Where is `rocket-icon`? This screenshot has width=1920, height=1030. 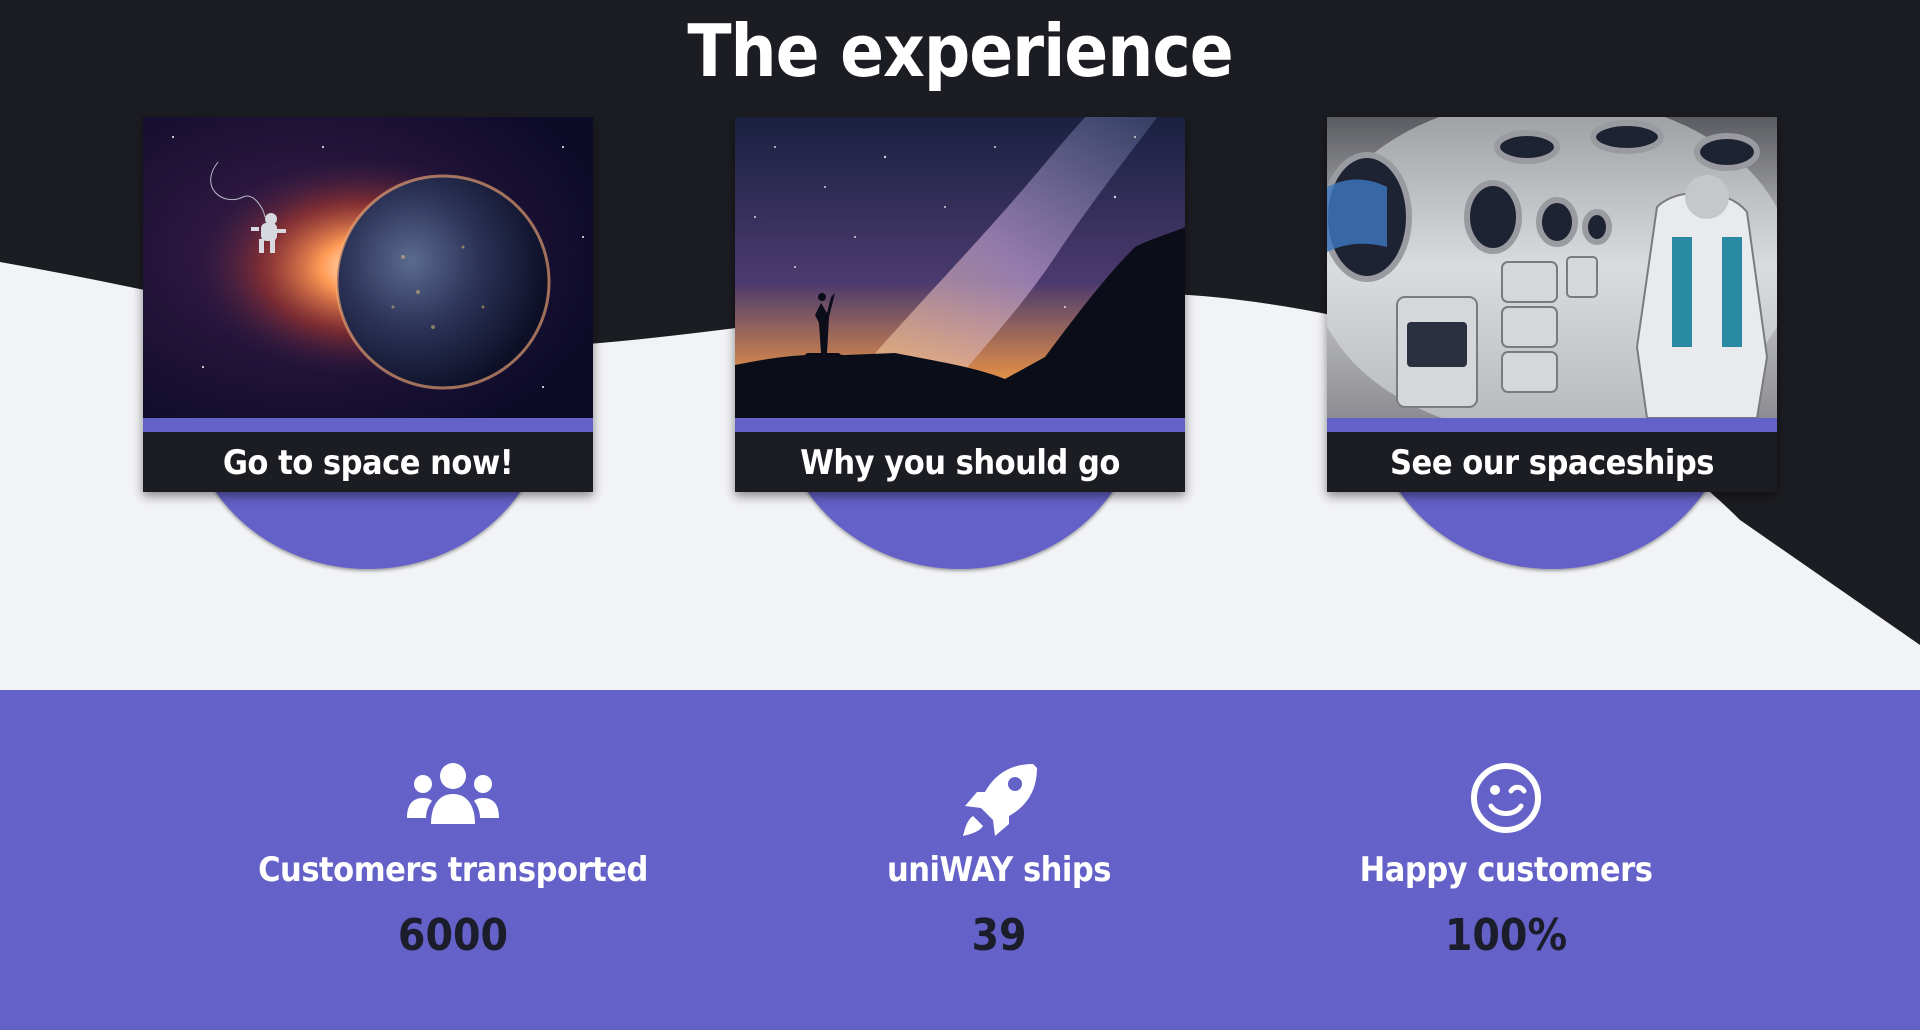
rocket-icon is located at coordinates (999, 802).